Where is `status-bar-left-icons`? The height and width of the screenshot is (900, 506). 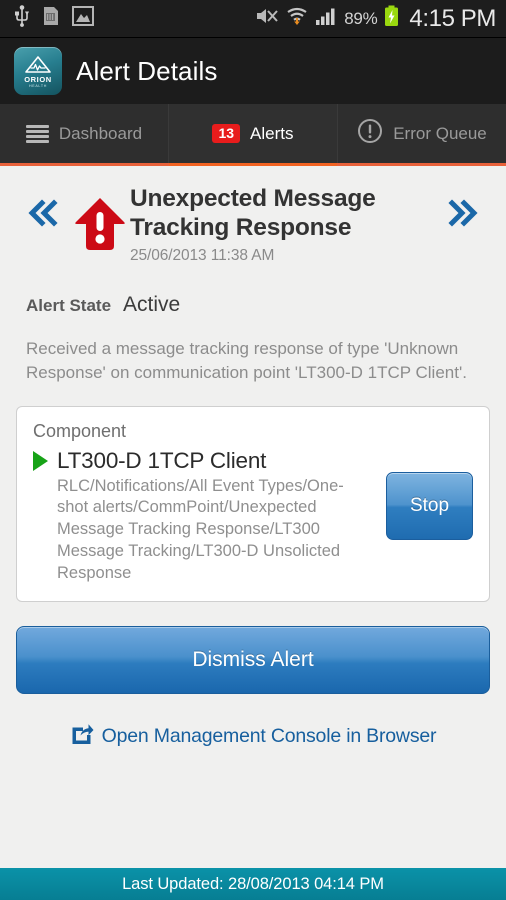
status-bar-left-icons is located at coordinates (54, 18).